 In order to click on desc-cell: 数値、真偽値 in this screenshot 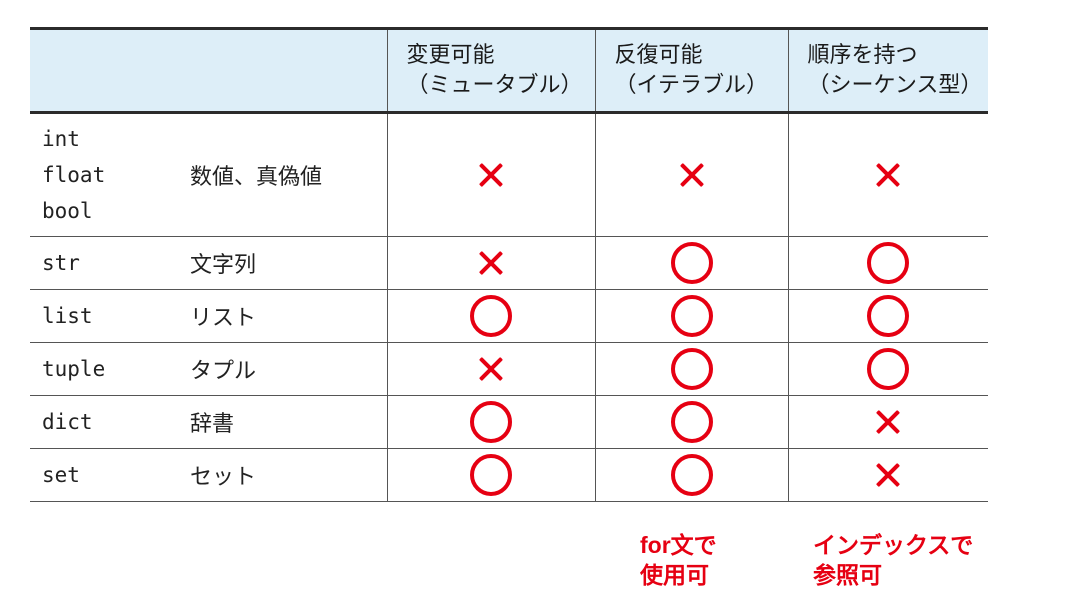, I will do `click(283, 174)`.